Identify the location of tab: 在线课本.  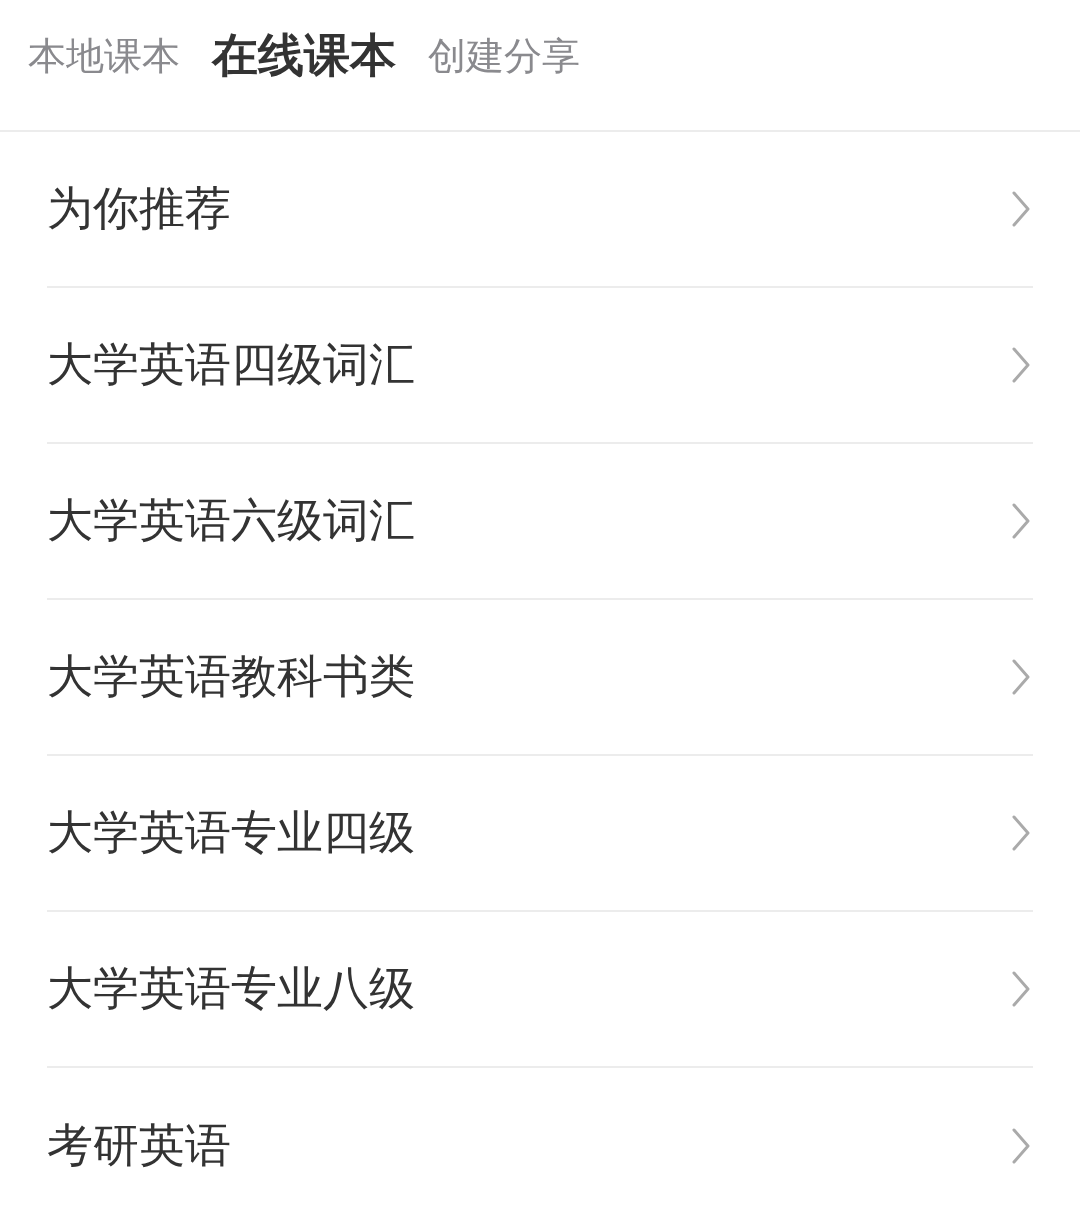
(304, 56).